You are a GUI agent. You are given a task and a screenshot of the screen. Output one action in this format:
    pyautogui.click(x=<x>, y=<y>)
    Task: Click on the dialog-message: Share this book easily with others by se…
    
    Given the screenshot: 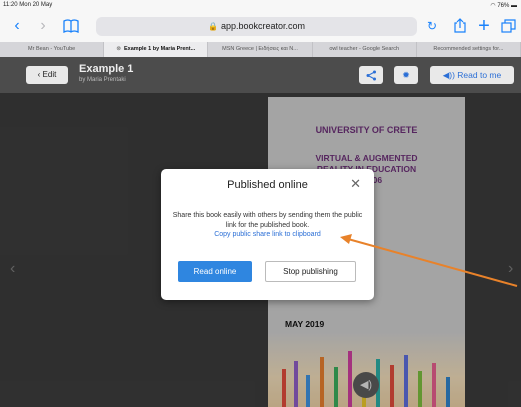 What is the action you would take?
    pyautogui.click(x=267, y=220)
    